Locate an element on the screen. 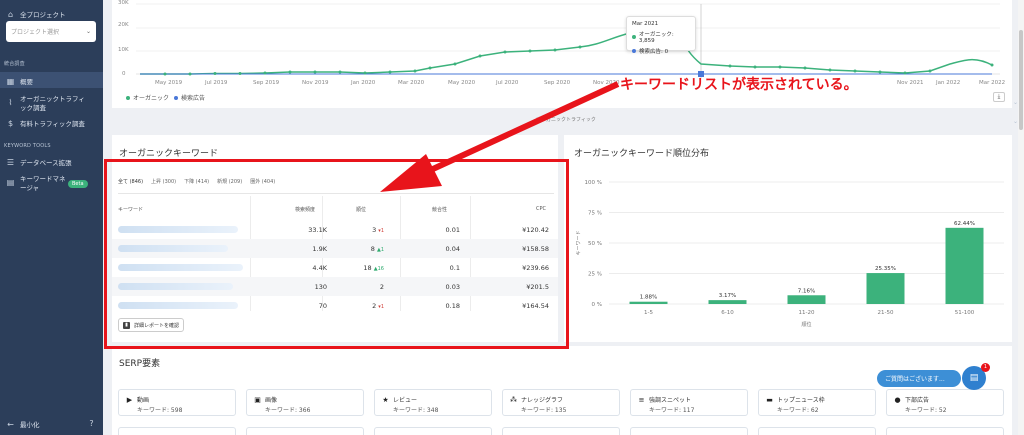 The width and height of the screenshot is (1024, 435). x-tick: Jul 2019 is located at coordinates (216, 83).